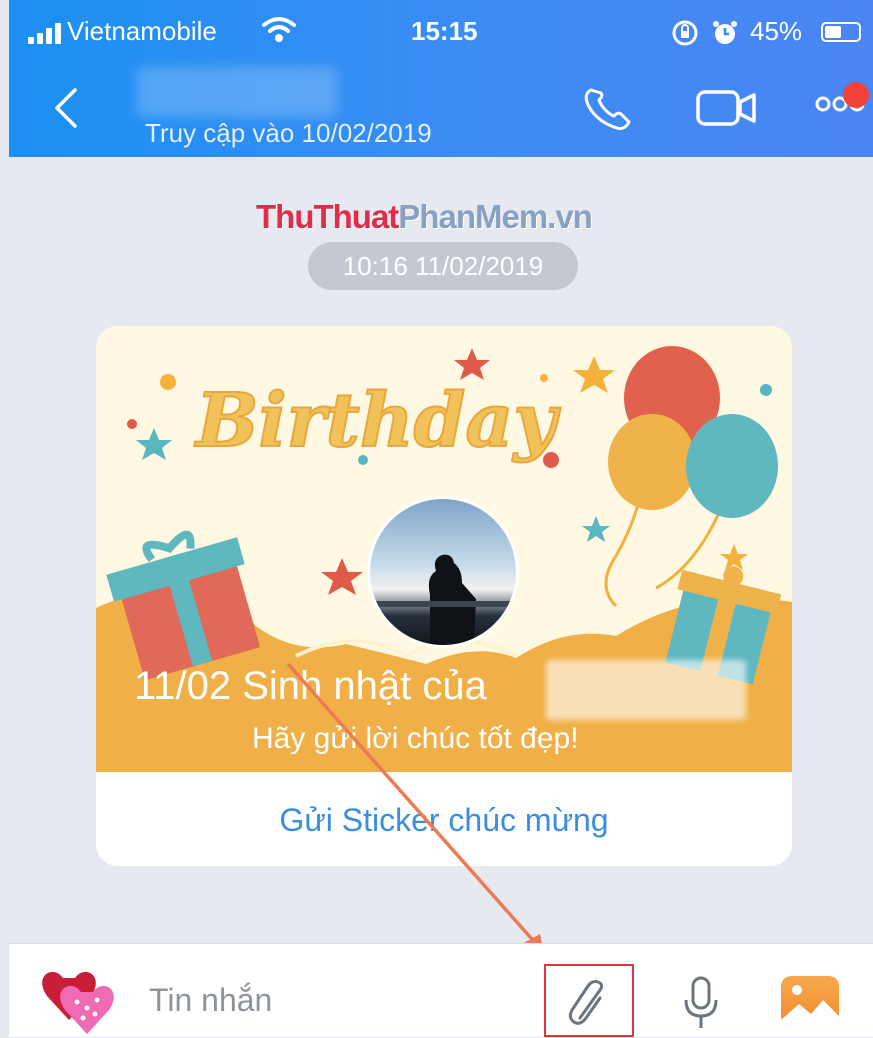 The height and width of the screenshot is (1038, 873). Describe the element at coordinates (646, 690) in the screenshot. I see `birthday-name-blurred` at that location.